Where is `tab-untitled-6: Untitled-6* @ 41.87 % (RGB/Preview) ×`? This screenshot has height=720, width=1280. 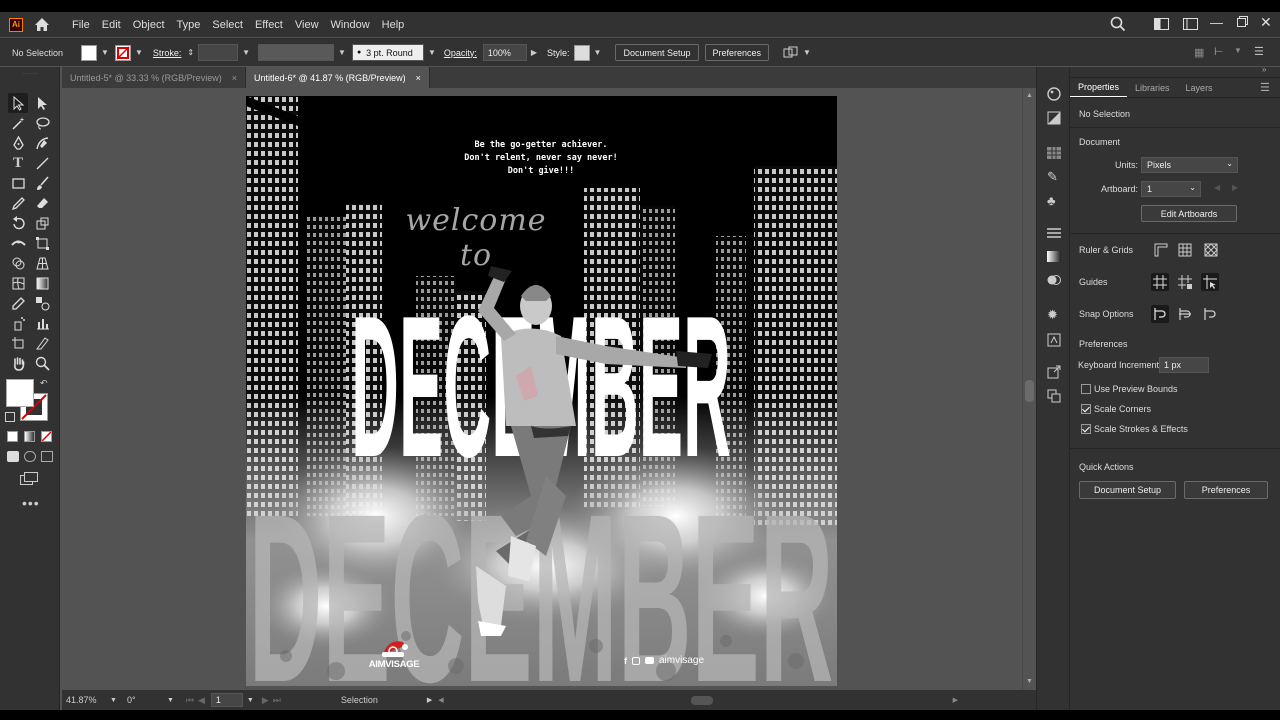
tab-untitled-6: Untitled-6* @ 41.87 % (RGB/Preview) × is located at coordinates (337, 77).